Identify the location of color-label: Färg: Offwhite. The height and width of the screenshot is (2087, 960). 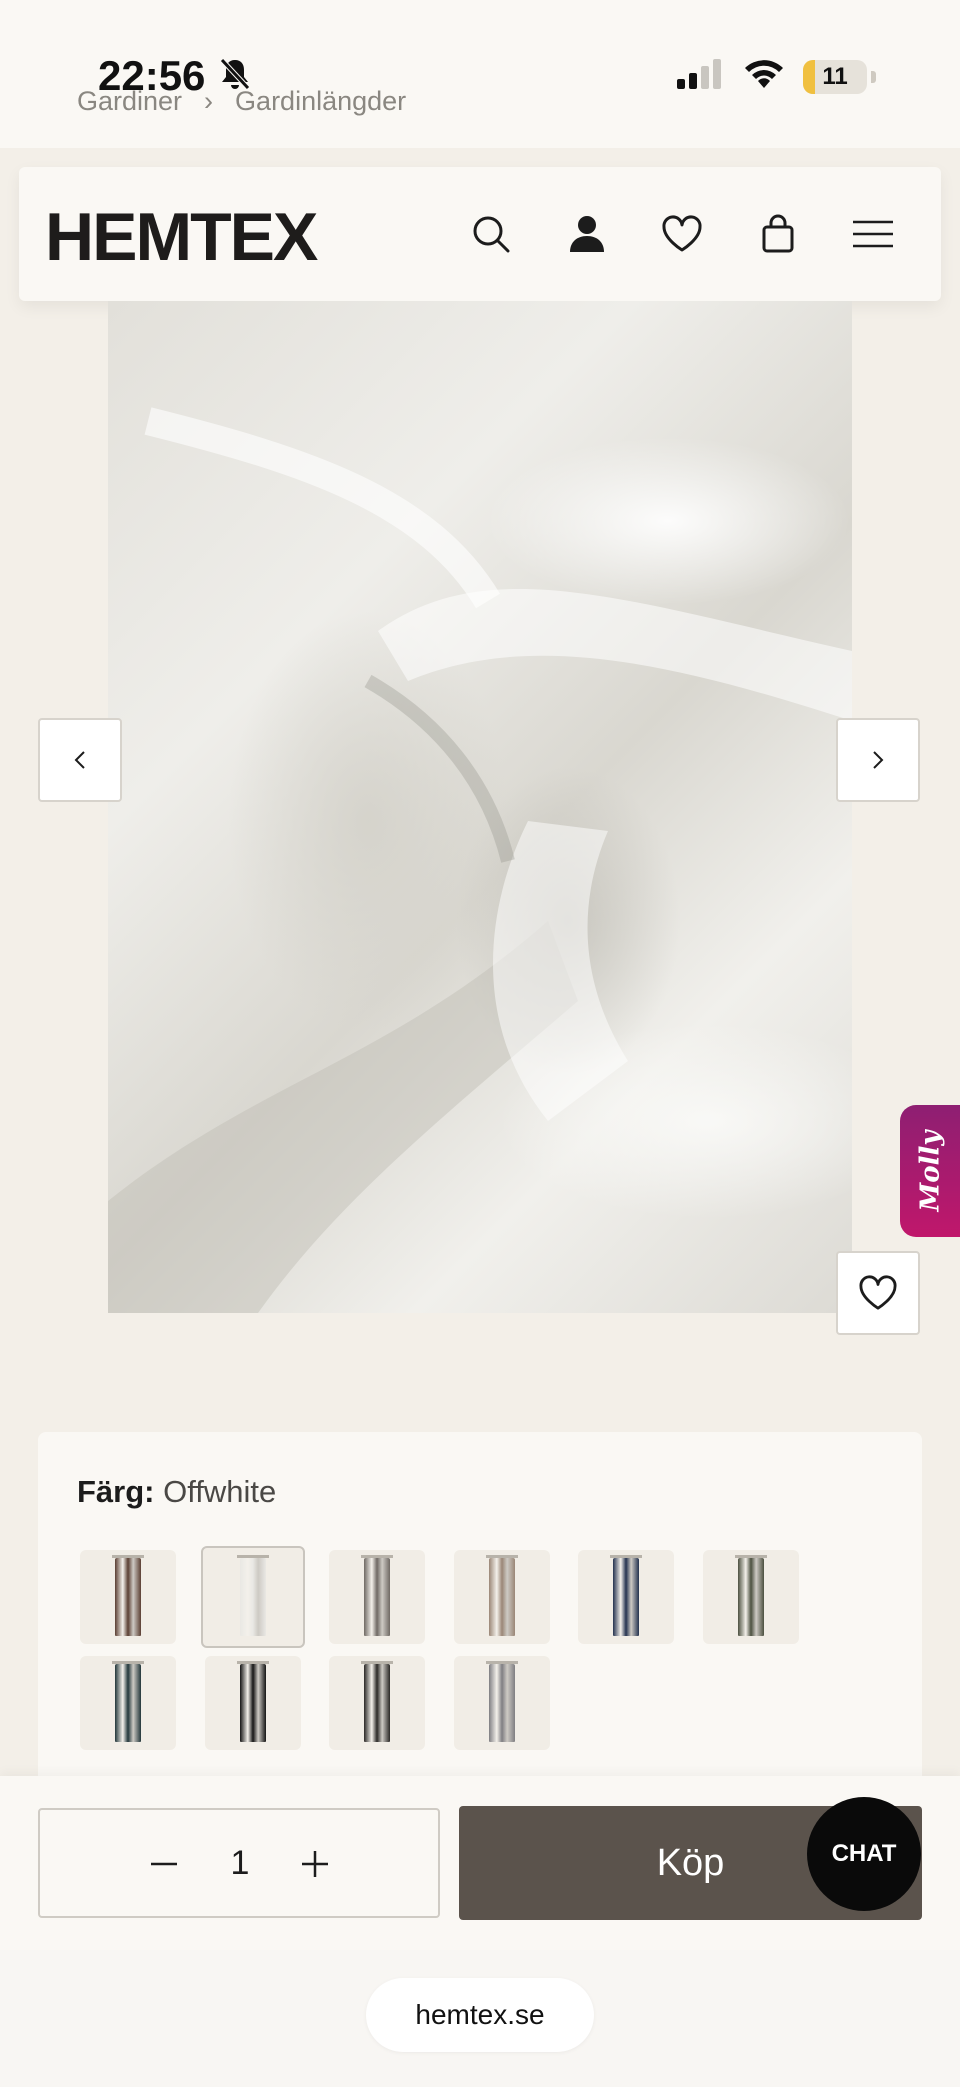
(176, 1492).